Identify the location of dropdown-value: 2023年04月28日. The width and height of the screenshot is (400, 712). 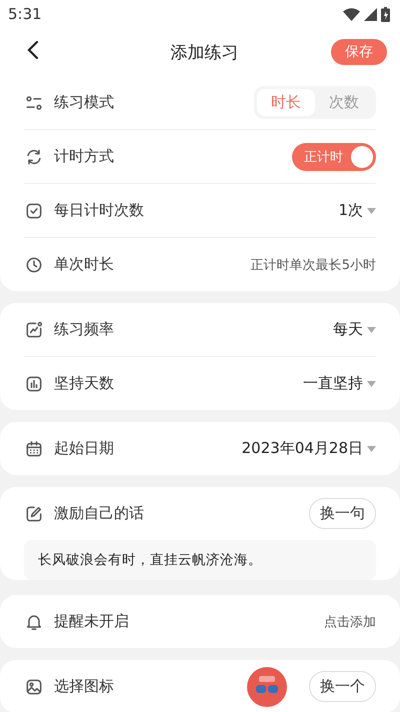
(302, 448).